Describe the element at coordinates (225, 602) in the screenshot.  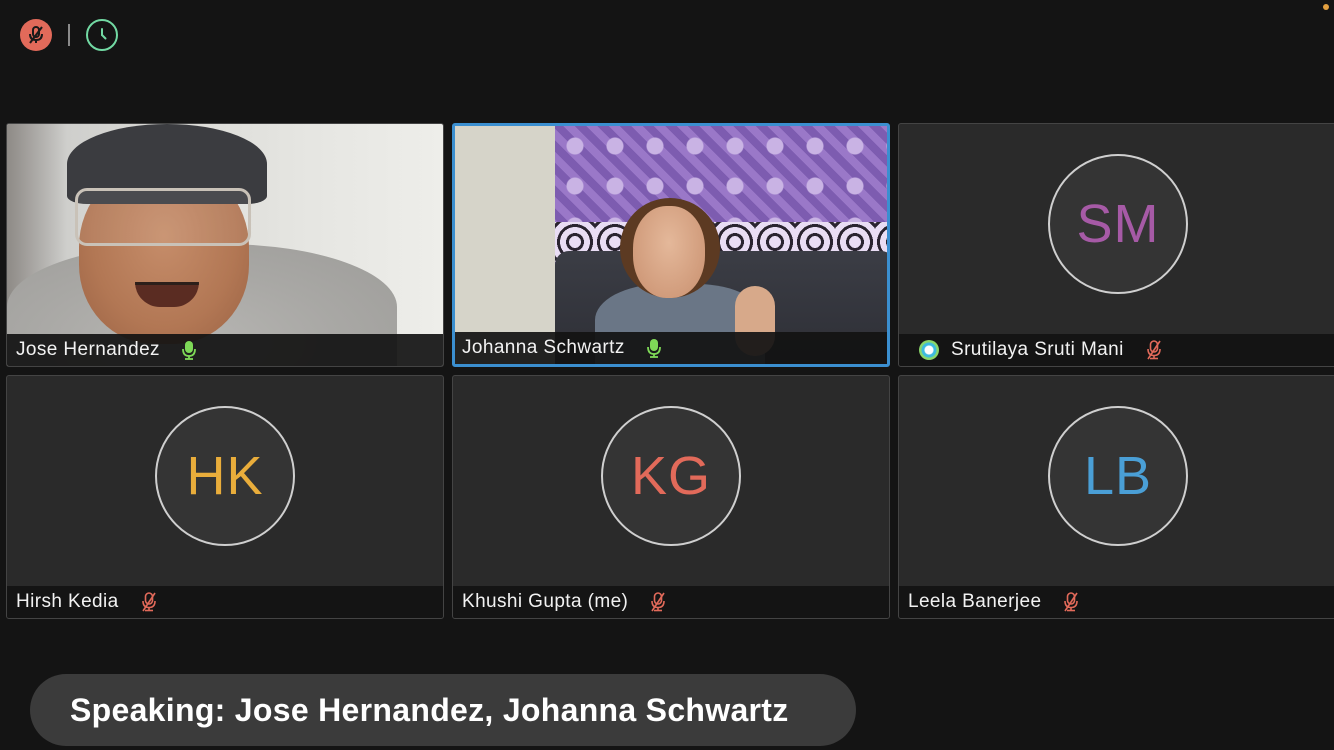
I see `participant-name-bar: Hirsh Kedia` at that location.